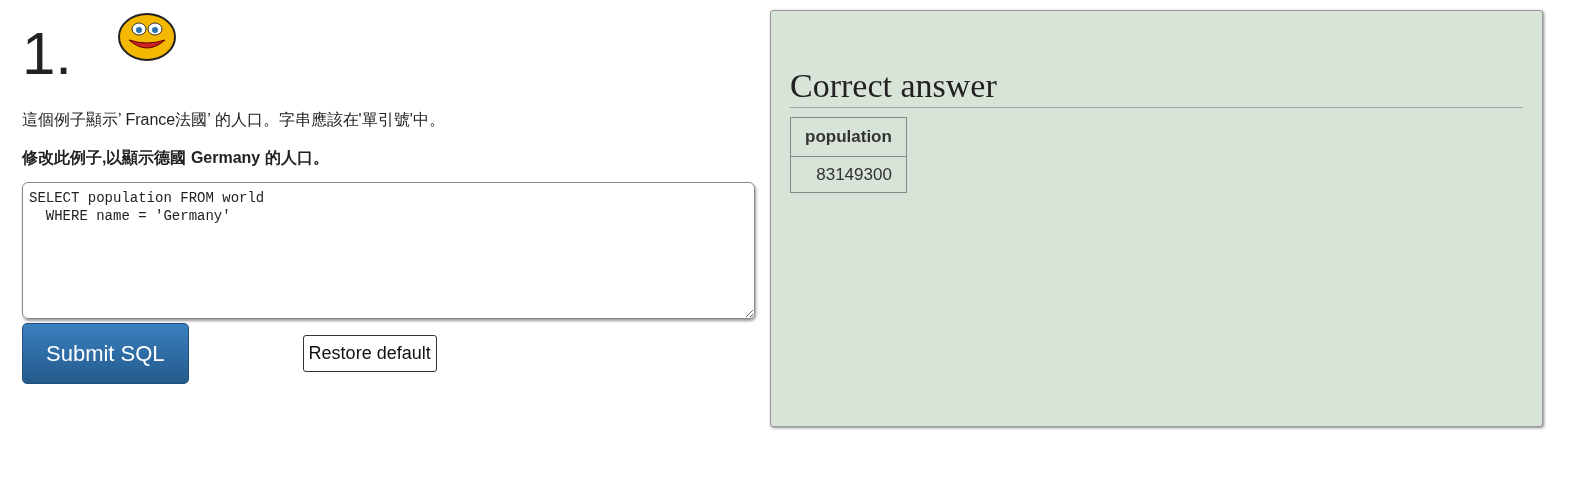 Image resolution: width=1575 pixels, height=479 pixels. I want to click on question-description: 這個例子顯示’ France法國’ 的人口。字串應該在'單引號'中。, so click(234, 120).